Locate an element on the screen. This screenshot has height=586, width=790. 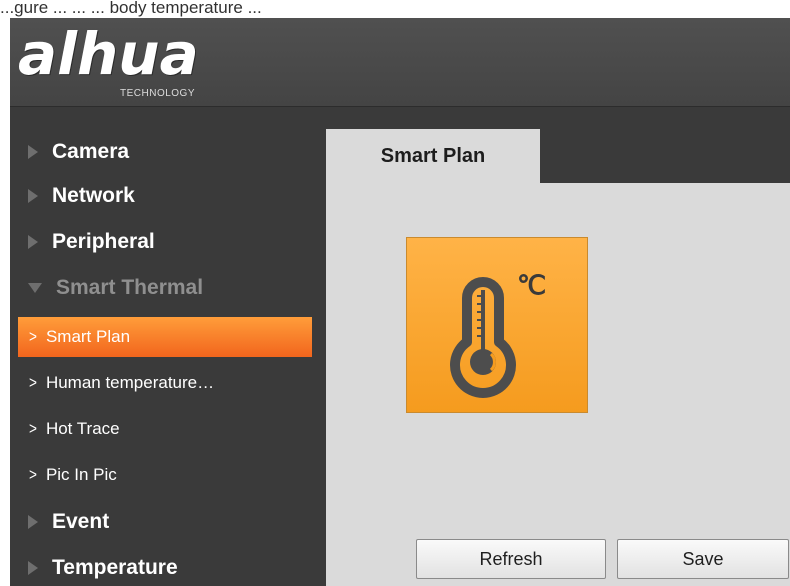
collapse-arrow-icon is located at coordinates (35, 288).